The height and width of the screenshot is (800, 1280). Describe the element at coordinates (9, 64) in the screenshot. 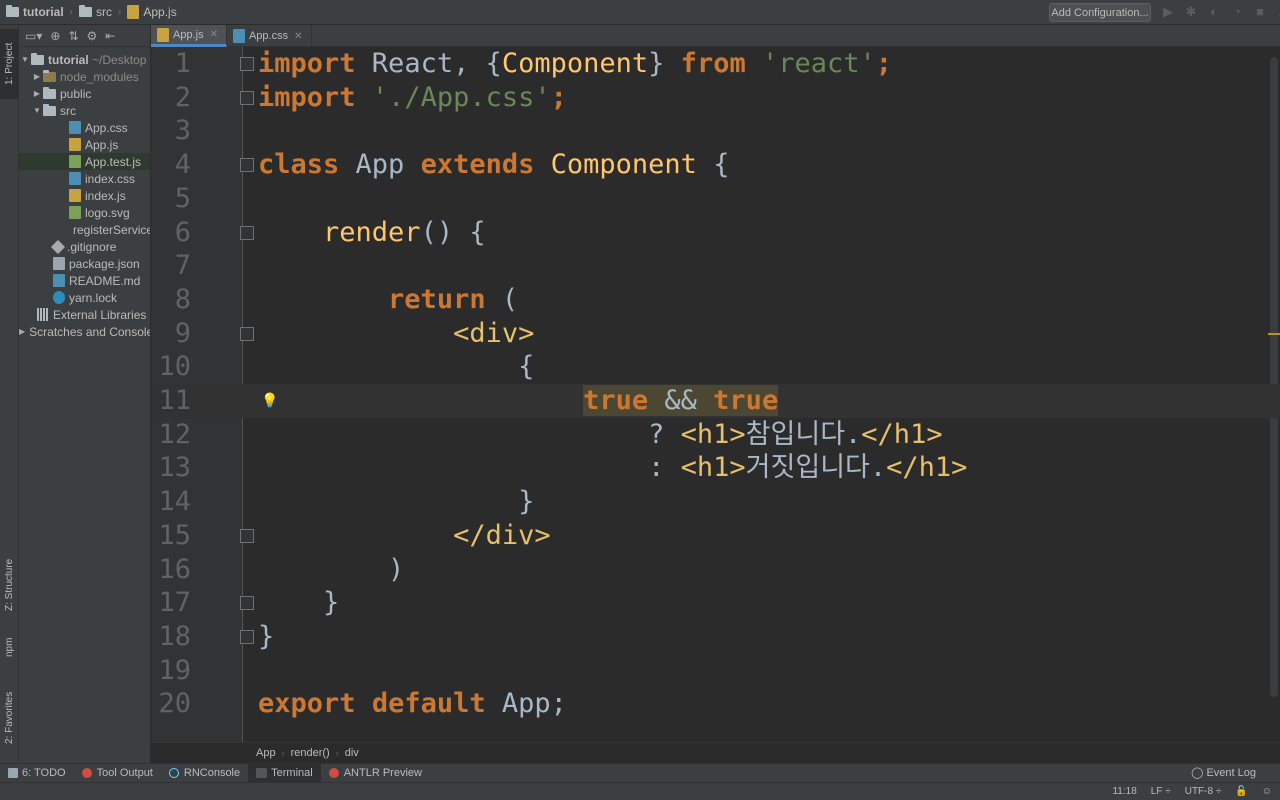

I see `project-tool-tab: 1: Project` at that location.